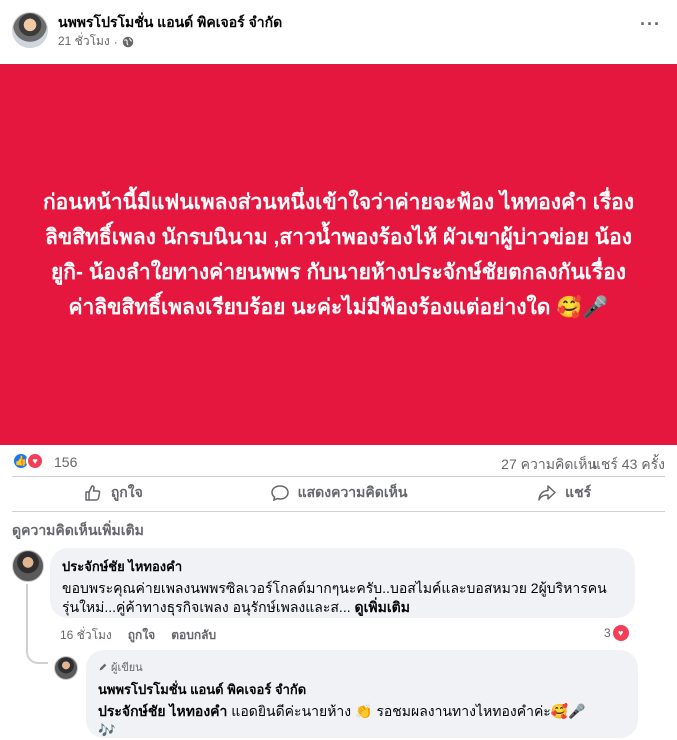 This screenshot has height=740, width=677. What do you see at coordinates (170, 23) in the screenshot?
I see `page-name: นพพรโปรโมชั่น แอนด์ พิคเจอร์ จำกัด` at bounding box center [170, 23].